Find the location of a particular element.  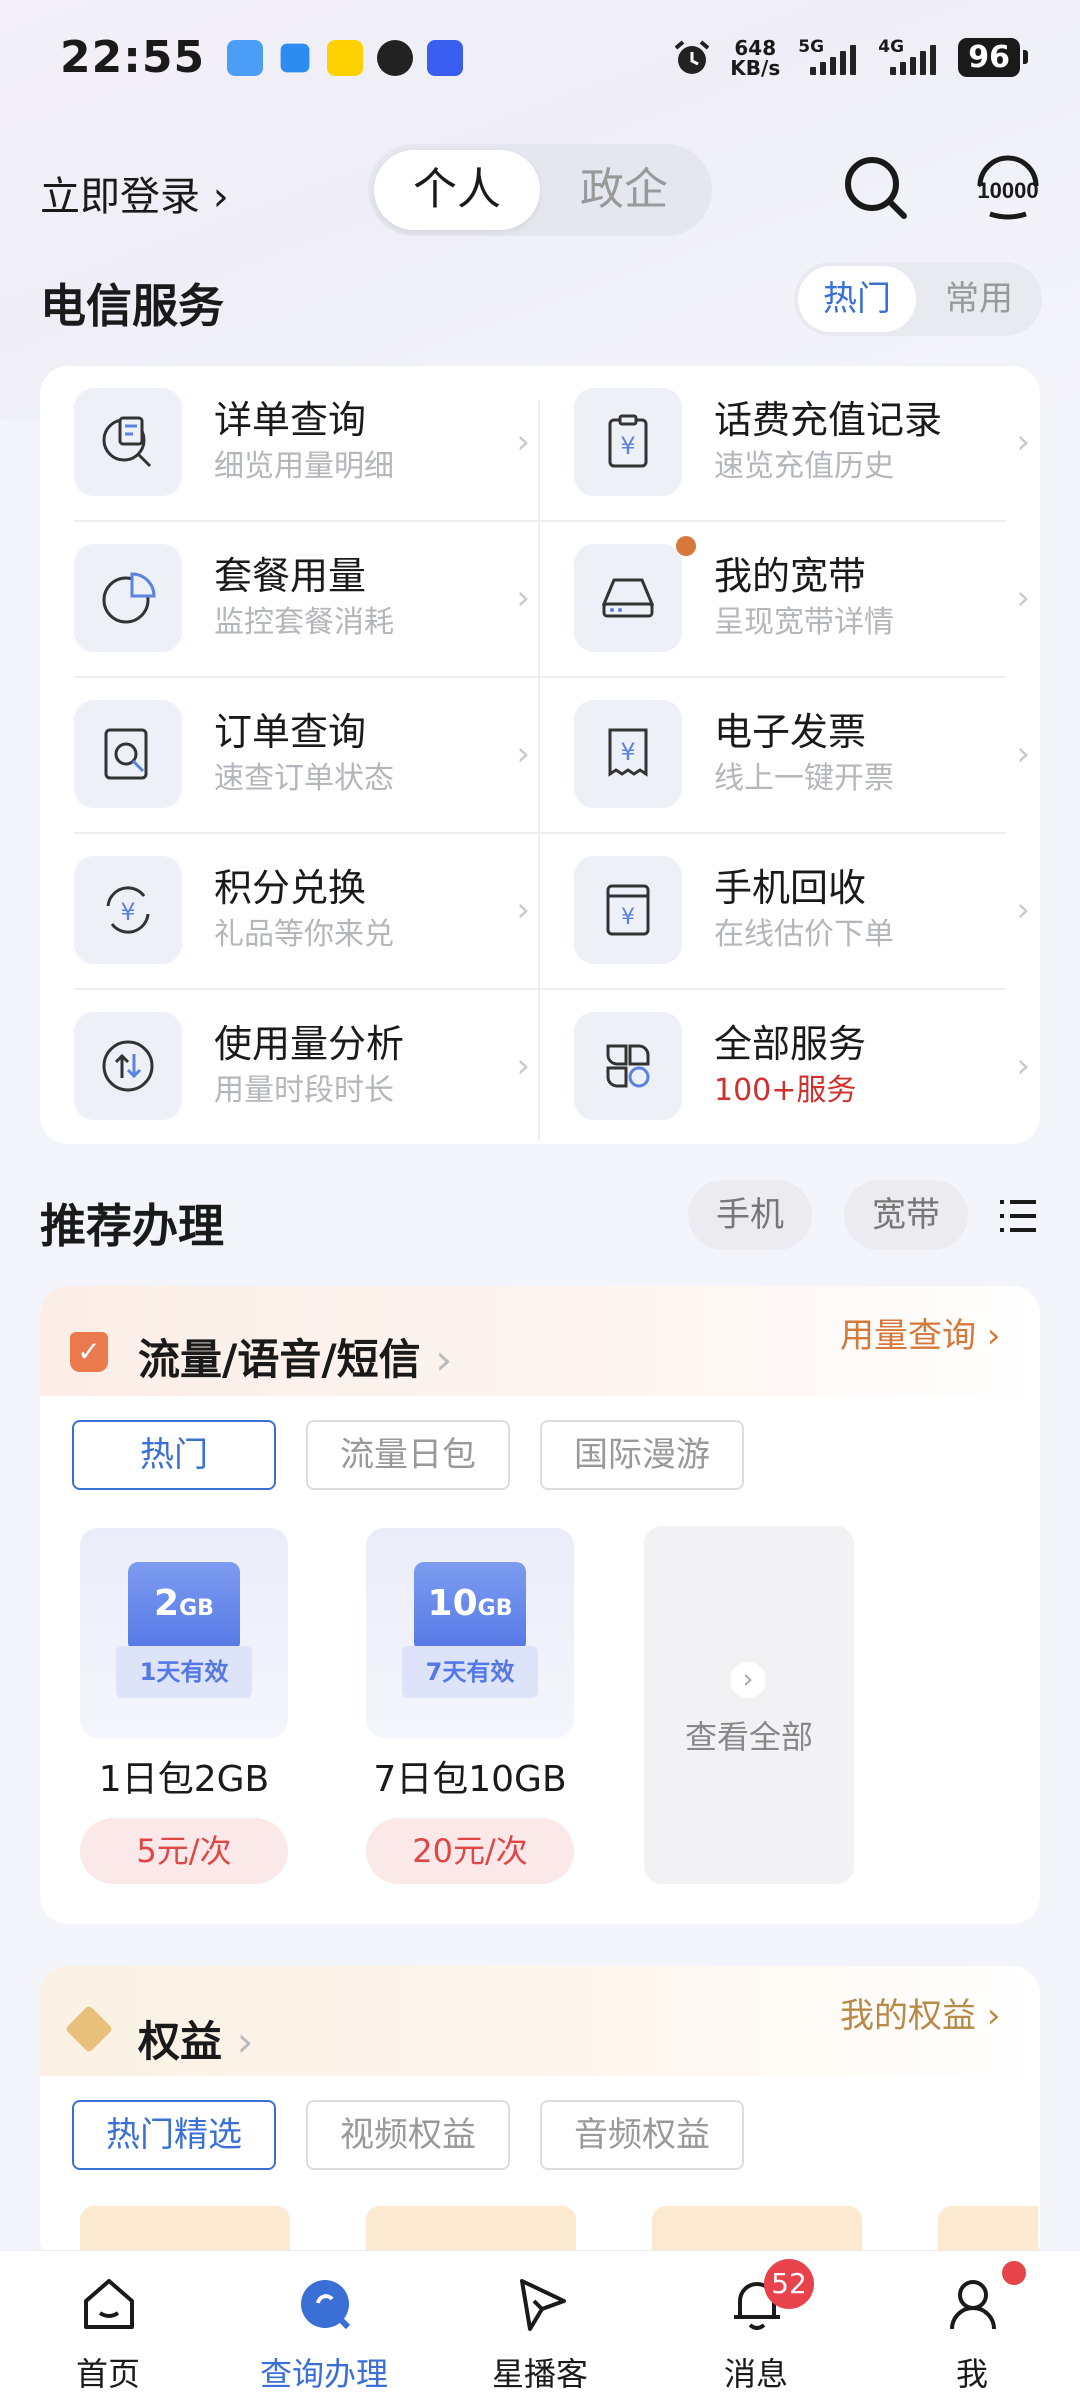

service-e-invoice: ¥ 电子发票 线上一键开票 › is located at coordinates (809, 754).